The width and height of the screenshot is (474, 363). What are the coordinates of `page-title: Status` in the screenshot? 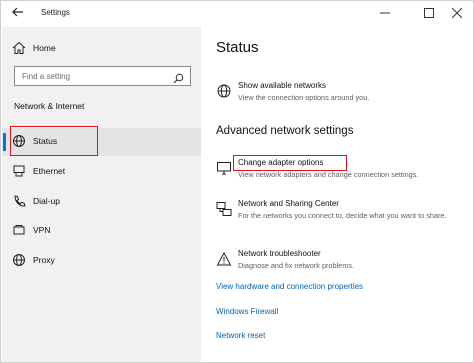 It's located at (237, 47).